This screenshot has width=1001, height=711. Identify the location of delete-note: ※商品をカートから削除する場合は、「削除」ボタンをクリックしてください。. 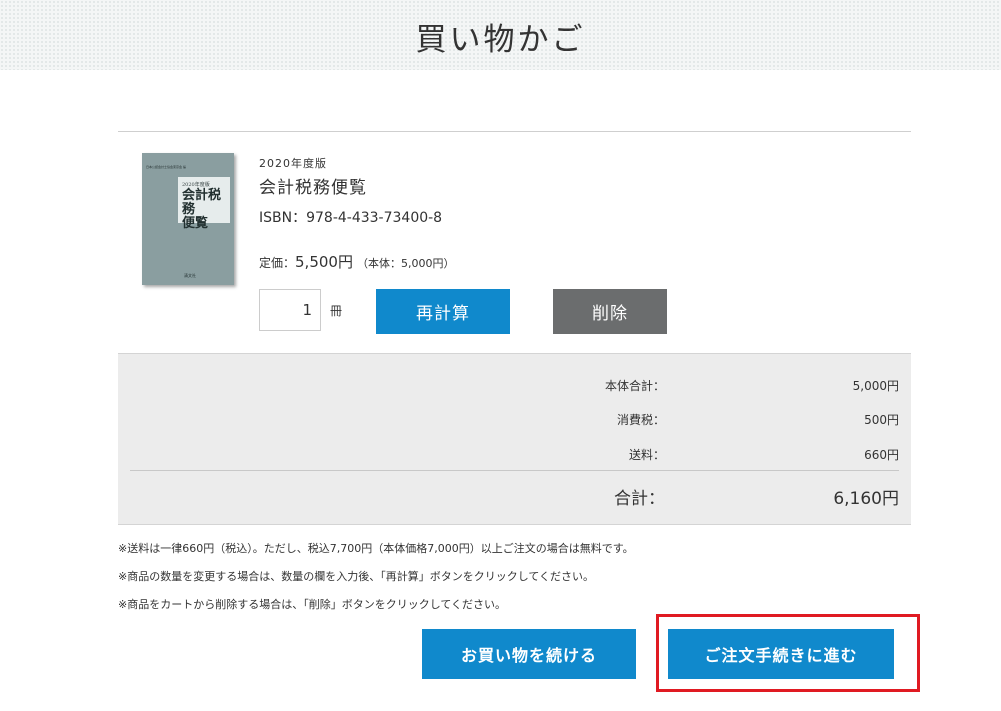
(312, 604).